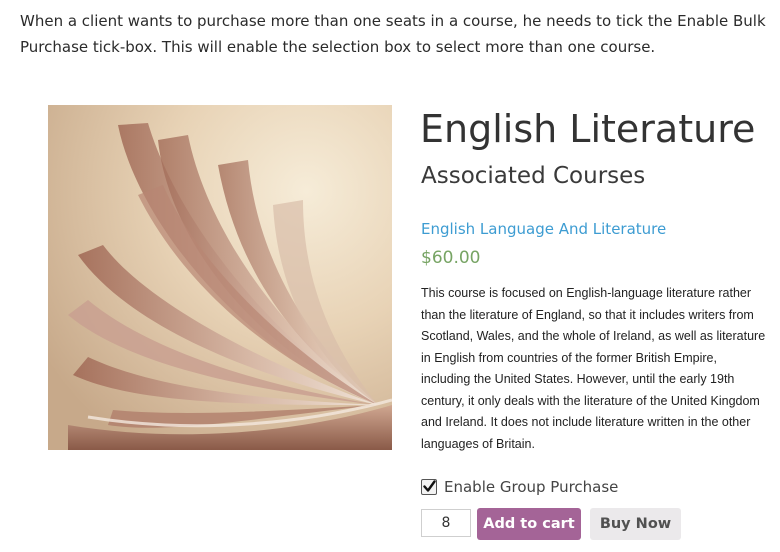 The width and height of the screenshot is (780, 552). I want to click on associated-courses-heading: Associated Courses, so click(533, 176).